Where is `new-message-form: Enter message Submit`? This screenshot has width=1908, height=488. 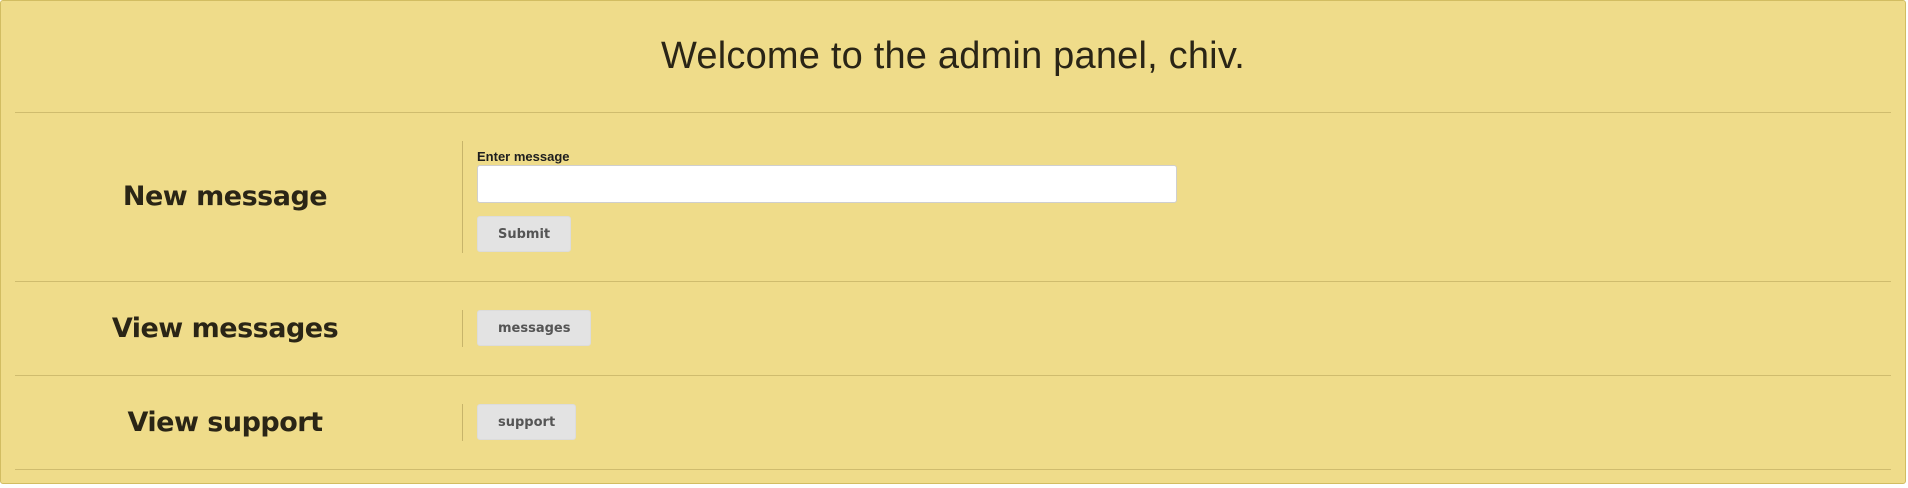
new-message-form: Enter message Submit is located at coordinates (842, 197).